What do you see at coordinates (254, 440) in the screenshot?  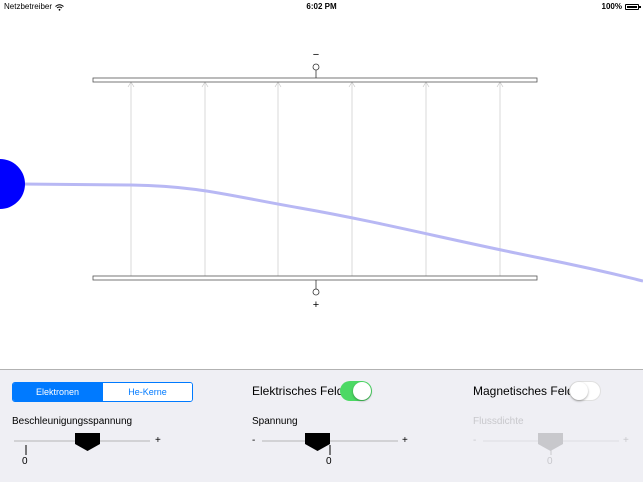 I see `voltage-minus: -` at bounding box center [254, 440].